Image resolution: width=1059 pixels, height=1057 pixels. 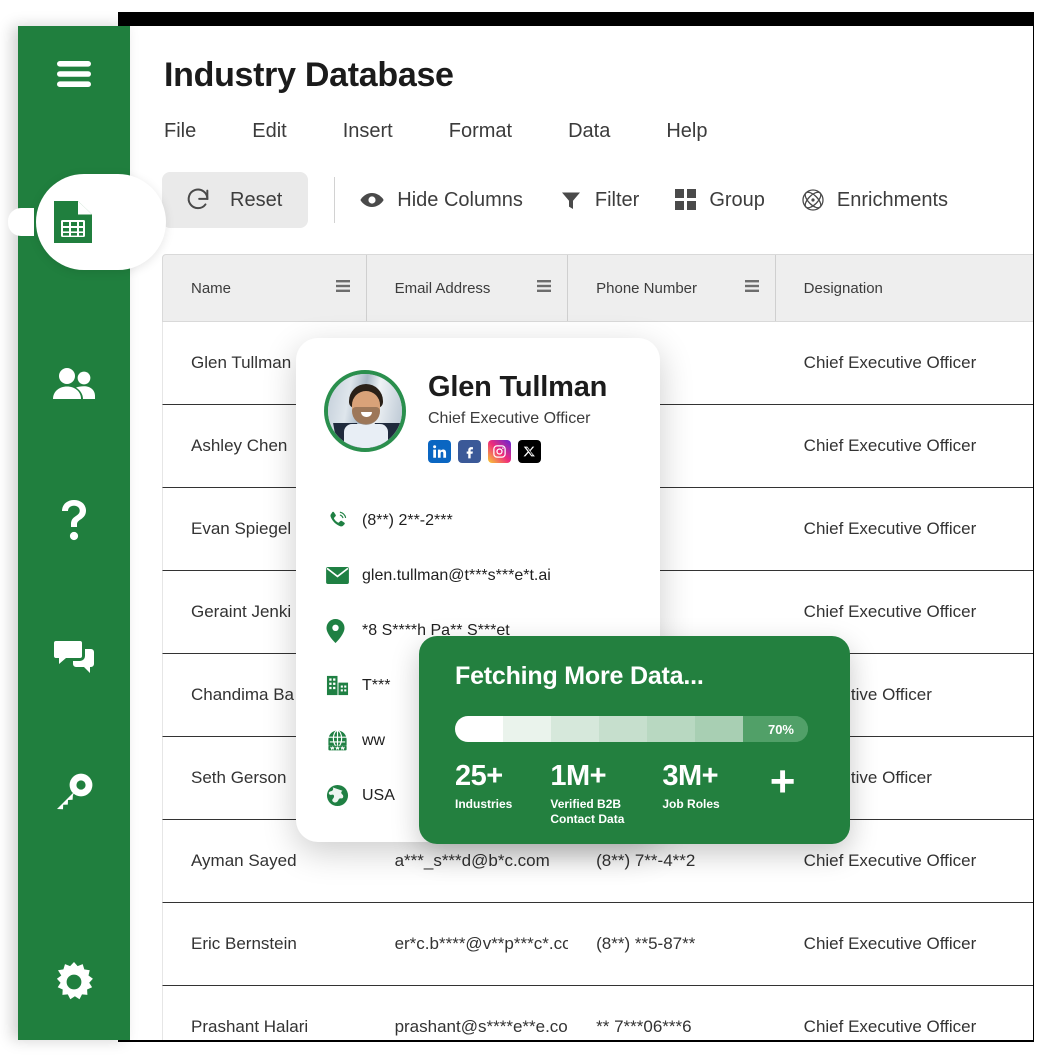 What do you see at coordinates (74, 982) in the screenshot?
I see `sidebar-item-settings` at bounding box center [74, 982].